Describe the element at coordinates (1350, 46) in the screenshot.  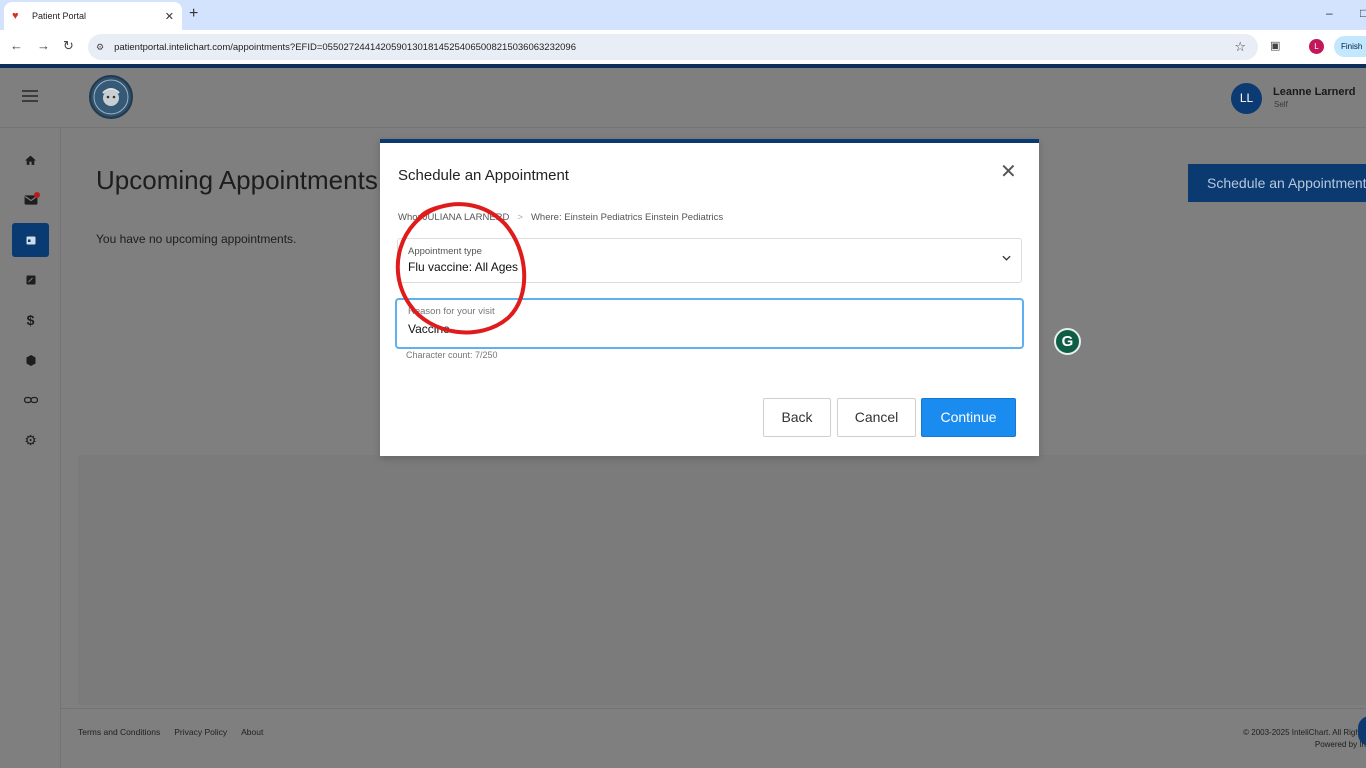
I see `finish-update-button: Finish` at that location.